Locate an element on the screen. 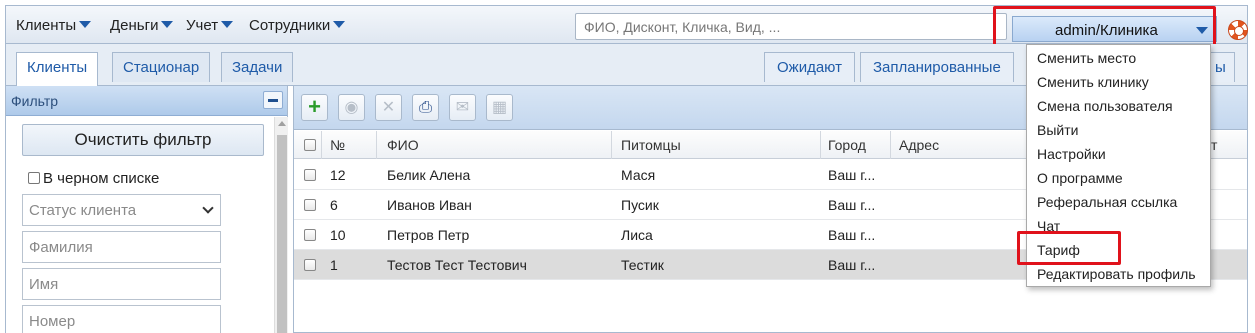  filter-title: Фильтр is located at coordinates (35, 101).